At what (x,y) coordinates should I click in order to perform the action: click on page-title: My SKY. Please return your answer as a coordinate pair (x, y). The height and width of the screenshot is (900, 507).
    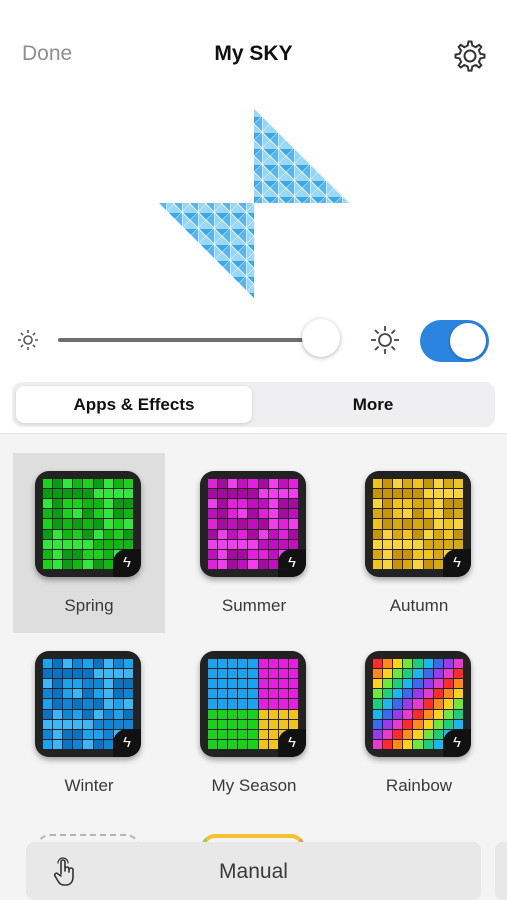
    Looking at the image, I should click on (253, 53).